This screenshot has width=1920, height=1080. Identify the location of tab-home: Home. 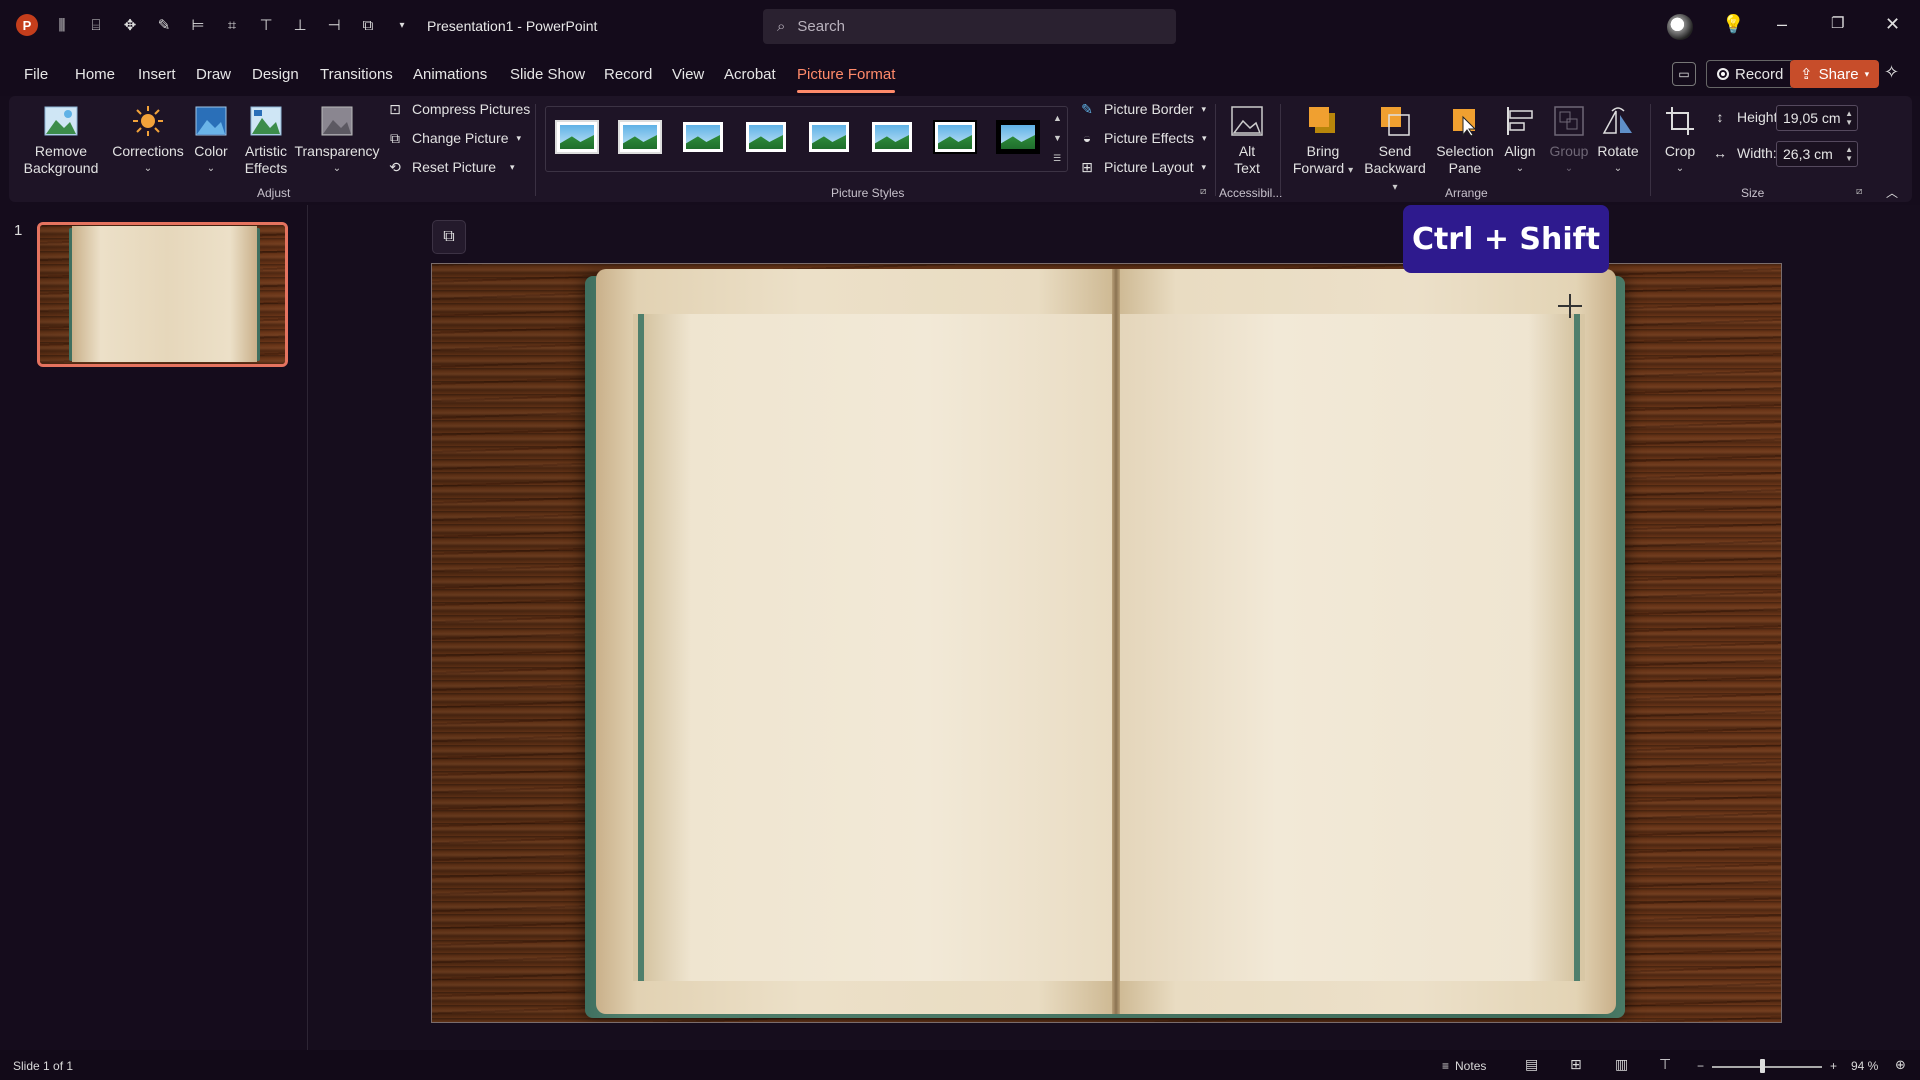
(95, 74).